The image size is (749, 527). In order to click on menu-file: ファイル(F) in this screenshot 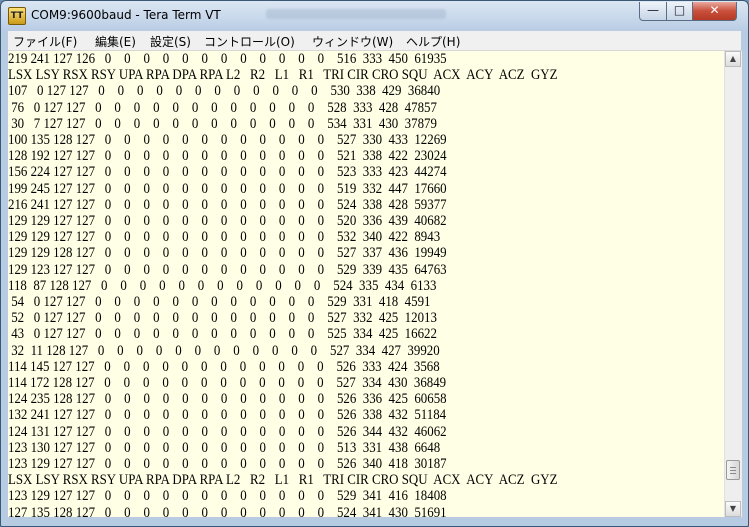, I will do `click(45, 41)`.